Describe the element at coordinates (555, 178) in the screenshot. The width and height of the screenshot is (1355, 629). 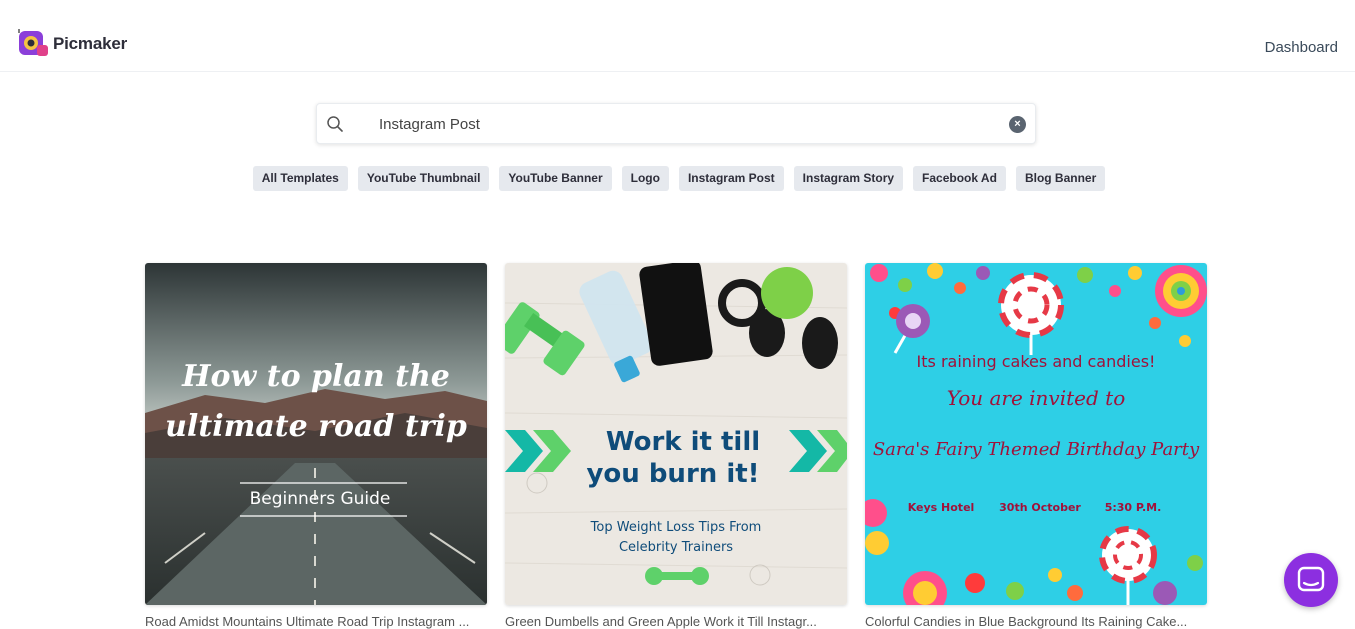
I see `chip-youtube-banner: YouTube Banner` at that location.